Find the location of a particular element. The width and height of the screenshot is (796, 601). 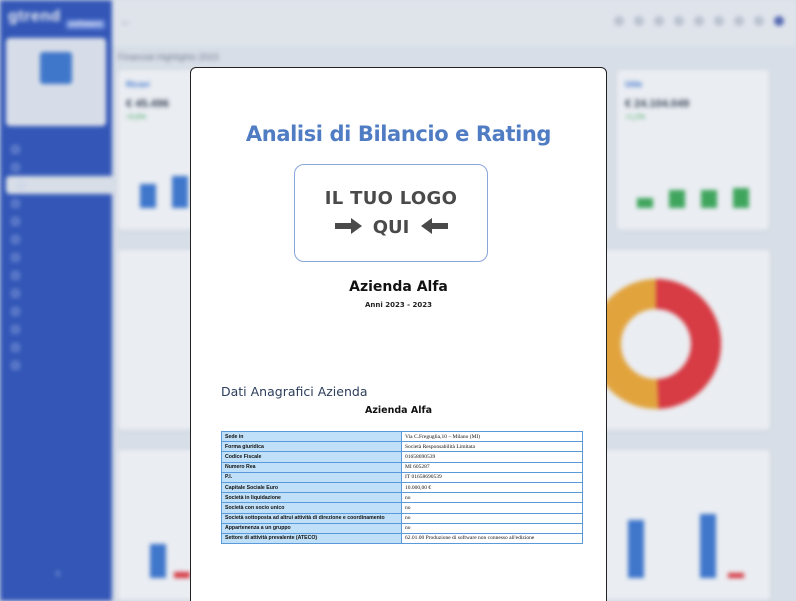

row-label: Settore di attività prevalente (ATECO) is located at coordinates (311, 538).